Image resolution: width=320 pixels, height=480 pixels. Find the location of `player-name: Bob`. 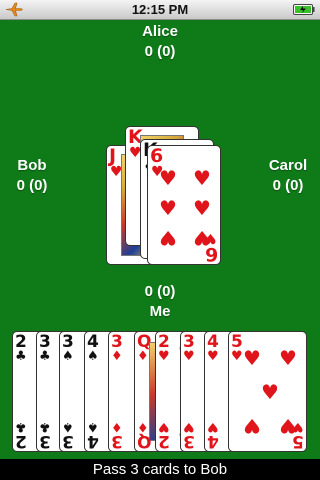

player-name: Bob is located at coordinates (32, 165).